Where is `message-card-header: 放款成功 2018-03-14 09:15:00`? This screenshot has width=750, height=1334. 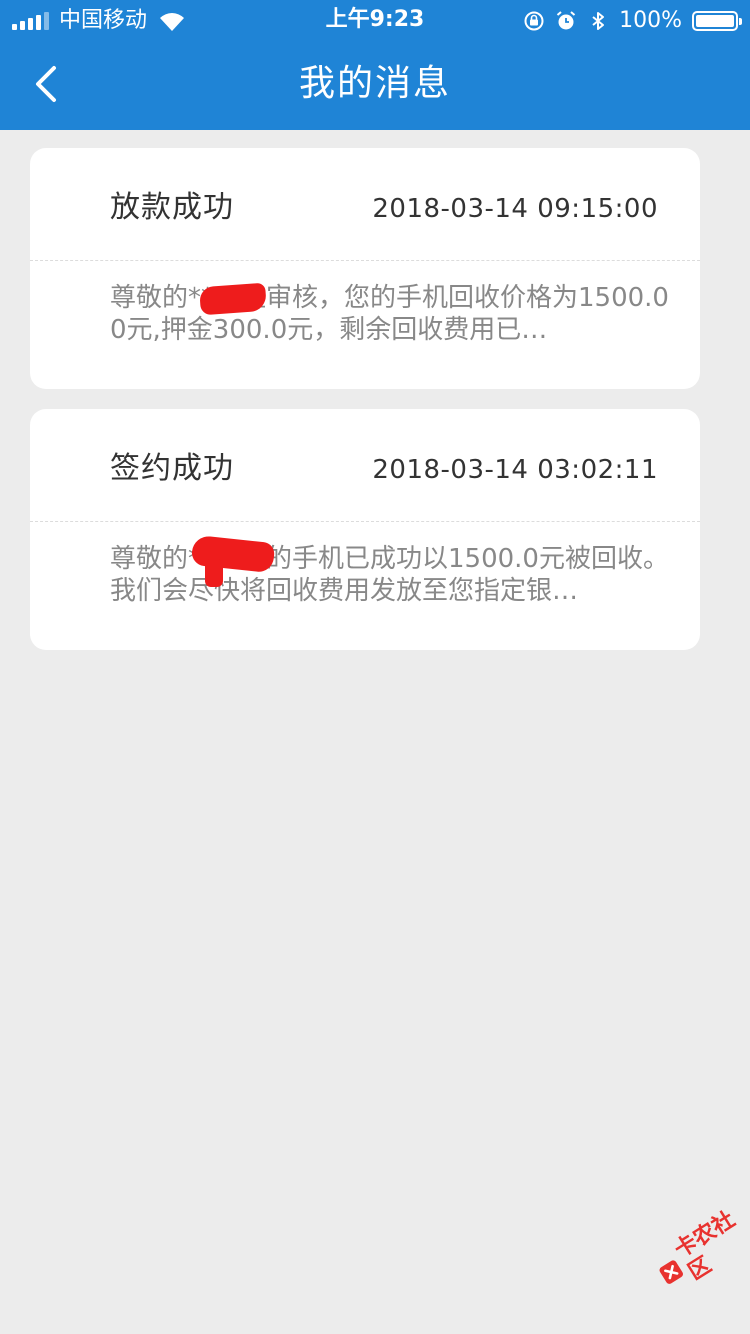
message-card-header: 放款成功 2018-03-14 09:15:00 is located at coordinates (365, 204).